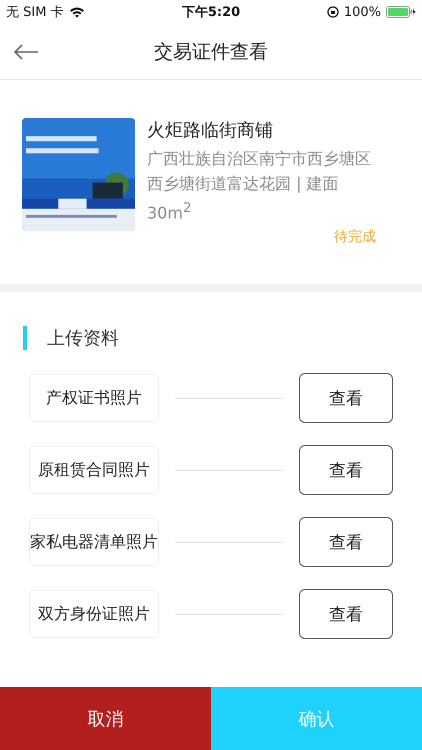 The width and height of the screenshot is (422, 750). What do you see at coordinates (211, 12) in the screenshot?
I see `time-label: 下午5:20` at bounding box center [211, 12].